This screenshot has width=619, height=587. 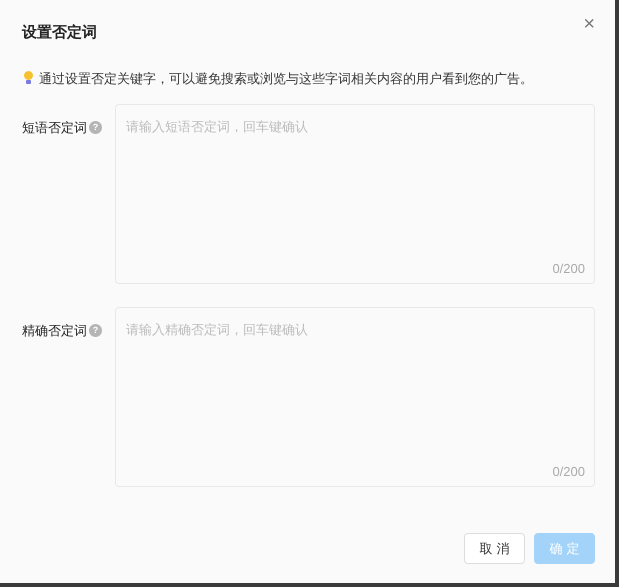 I want to click on field-label: 短语否定词, so click(x=54, y=128).